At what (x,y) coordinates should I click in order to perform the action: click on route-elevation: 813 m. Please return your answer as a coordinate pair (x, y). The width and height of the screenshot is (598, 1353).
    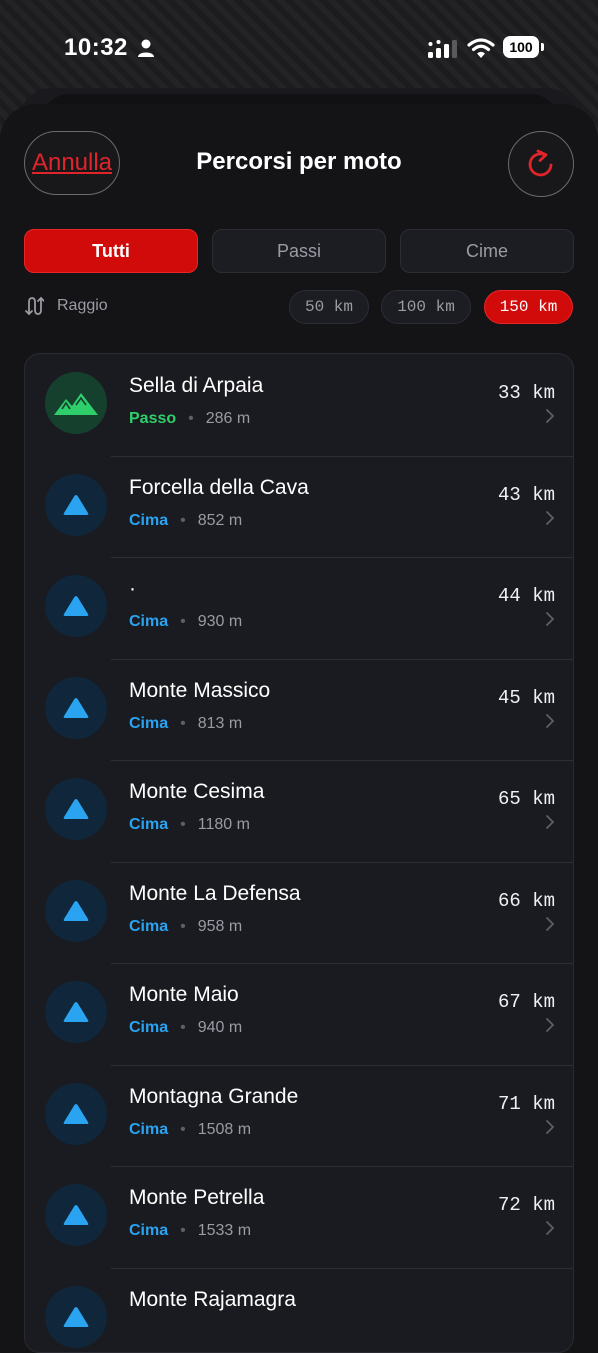
    Looking at the image, I should click on (220, 723).